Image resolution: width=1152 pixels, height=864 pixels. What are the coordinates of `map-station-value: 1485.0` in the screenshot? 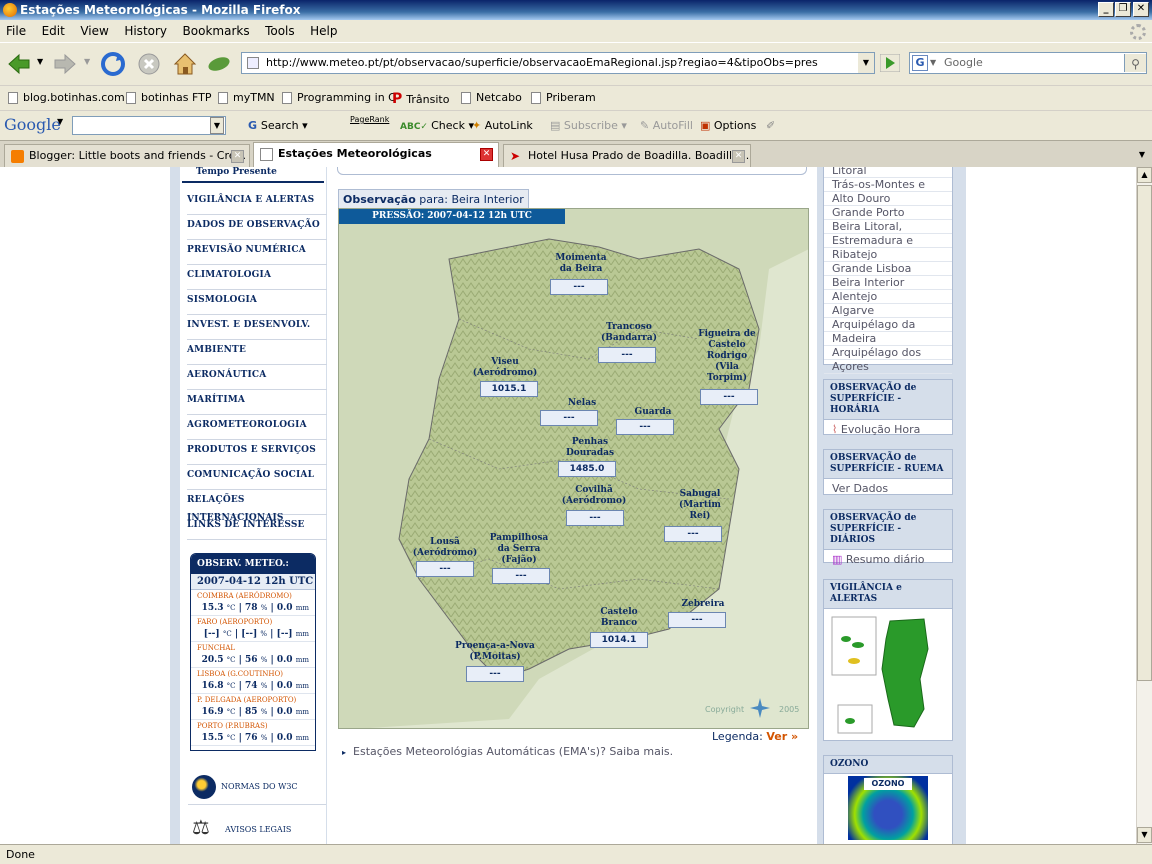 It's located at (587, 469).